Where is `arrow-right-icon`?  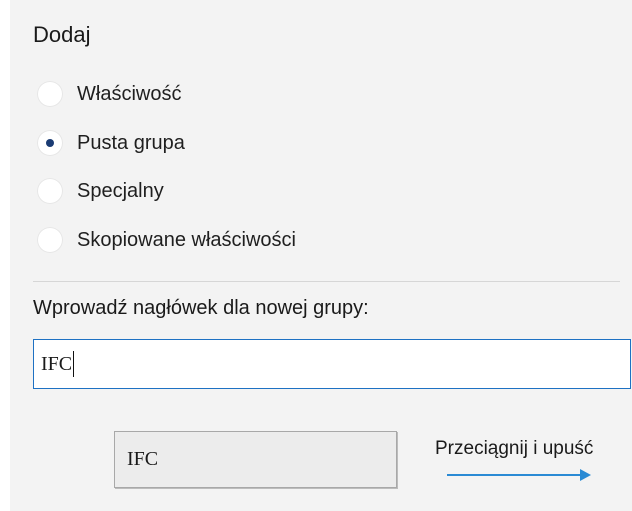
arrow-right-icon is located at coordinates (519, 475).